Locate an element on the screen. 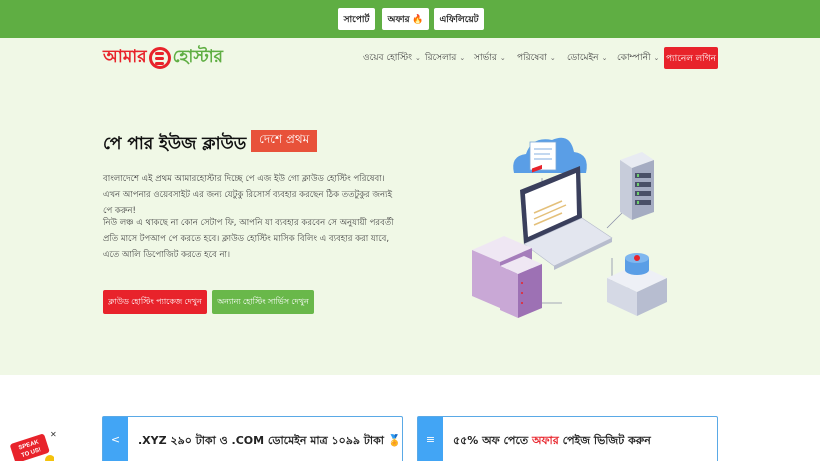  cloud-hosting-packages-button: ক্লাউড হোস্টিং প্যাকেজ দেখুন is located at coordinates (155, 302).